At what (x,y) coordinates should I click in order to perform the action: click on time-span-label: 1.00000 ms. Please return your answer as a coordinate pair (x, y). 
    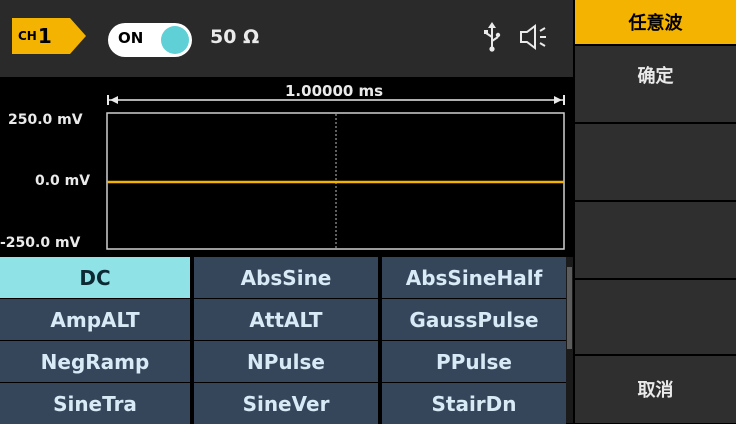
    Looking at the image, I should click on (334, 91).